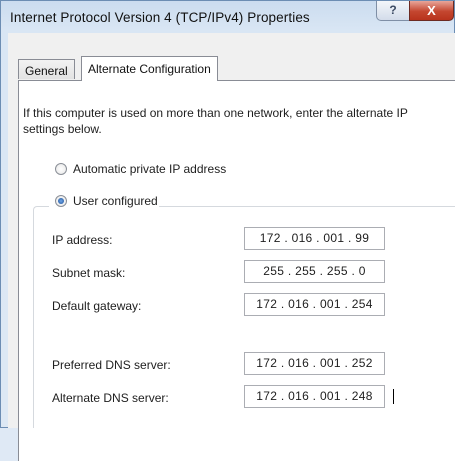 This screenshot has width=455, height=461. I want to click on preferred-dns-label: Preferred DNS server:, so click(111, 365).